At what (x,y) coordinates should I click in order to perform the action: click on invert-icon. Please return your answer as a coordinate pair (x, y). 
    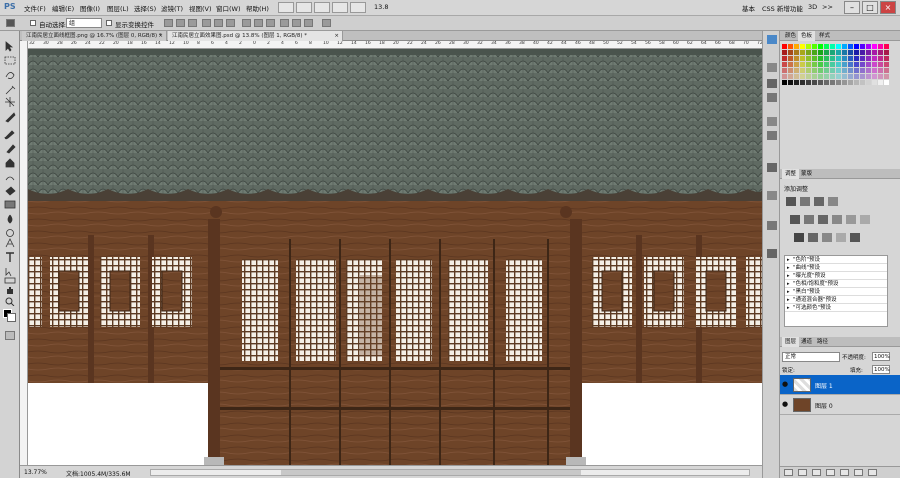
    Looking at the image, I should click on (799, 237).